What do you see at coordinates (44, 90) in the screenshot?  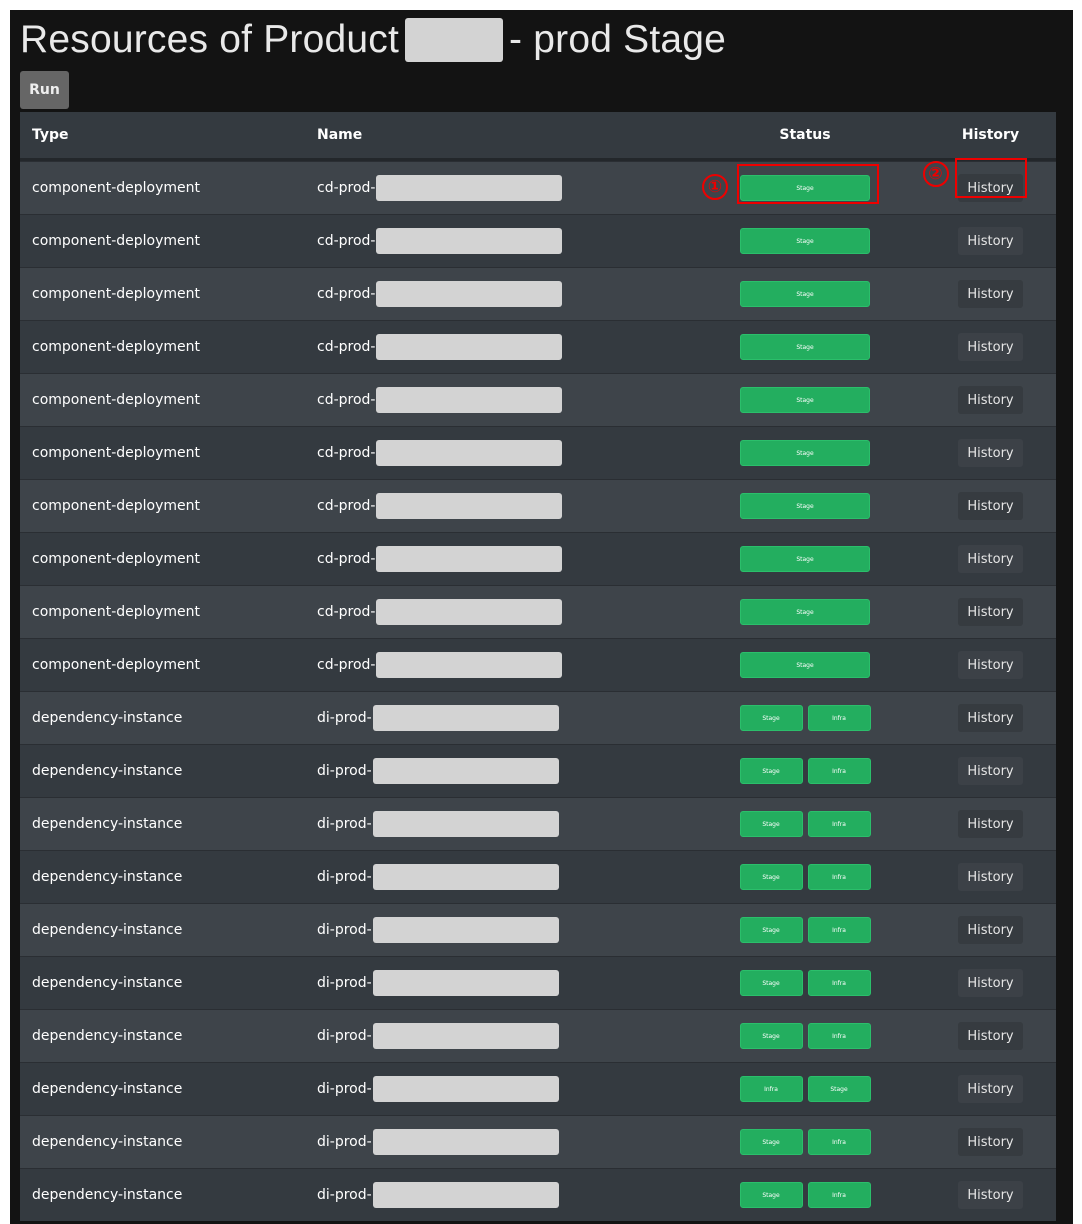 I see `run-button: Run` at bounding box center [44, 90].